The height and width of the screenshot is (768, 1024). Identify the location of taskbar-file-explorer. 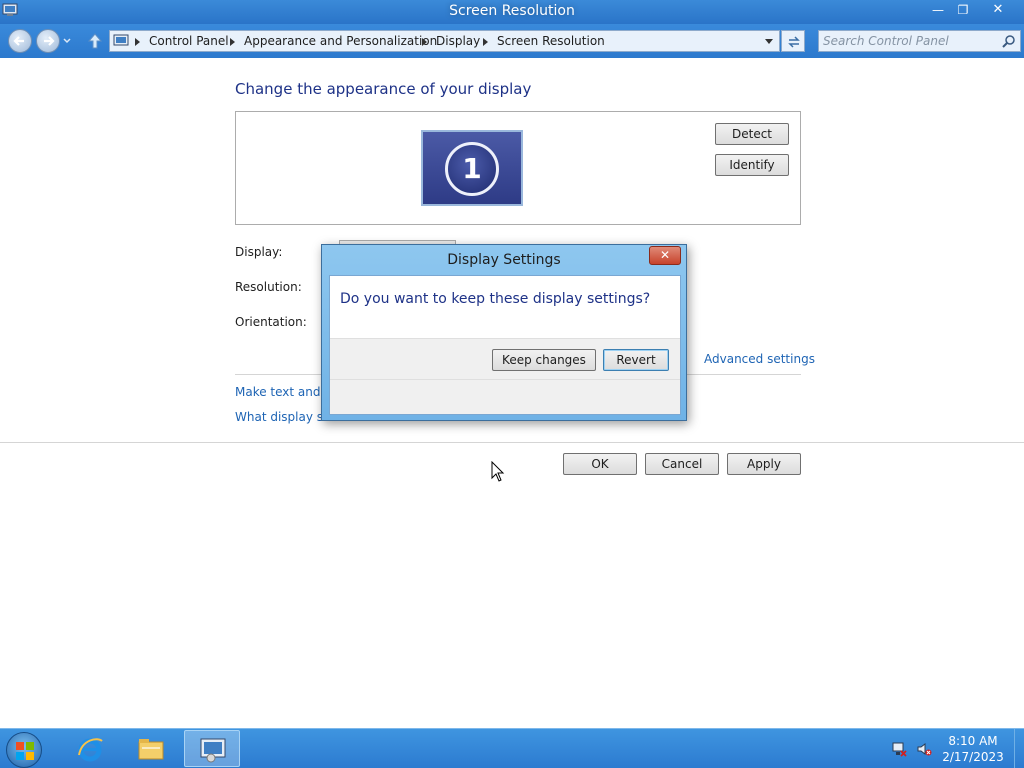
(151, 748).